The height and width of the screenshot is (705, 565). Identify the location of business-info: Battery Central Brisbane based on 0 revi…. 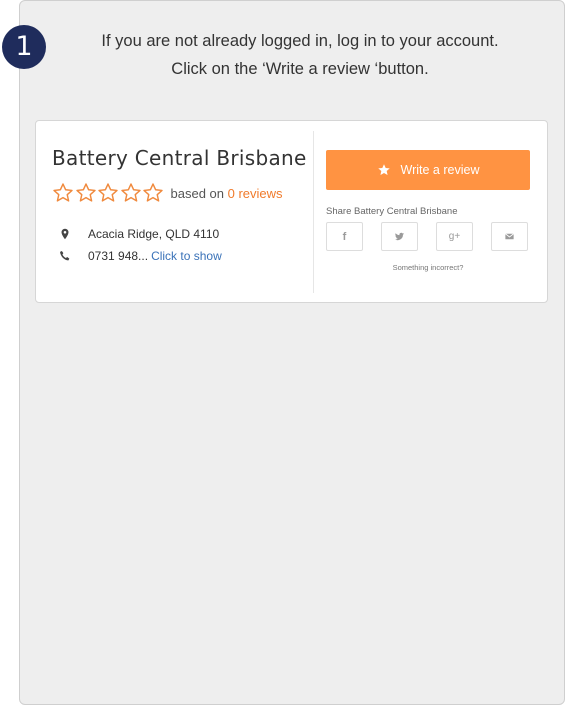
(174, 211).